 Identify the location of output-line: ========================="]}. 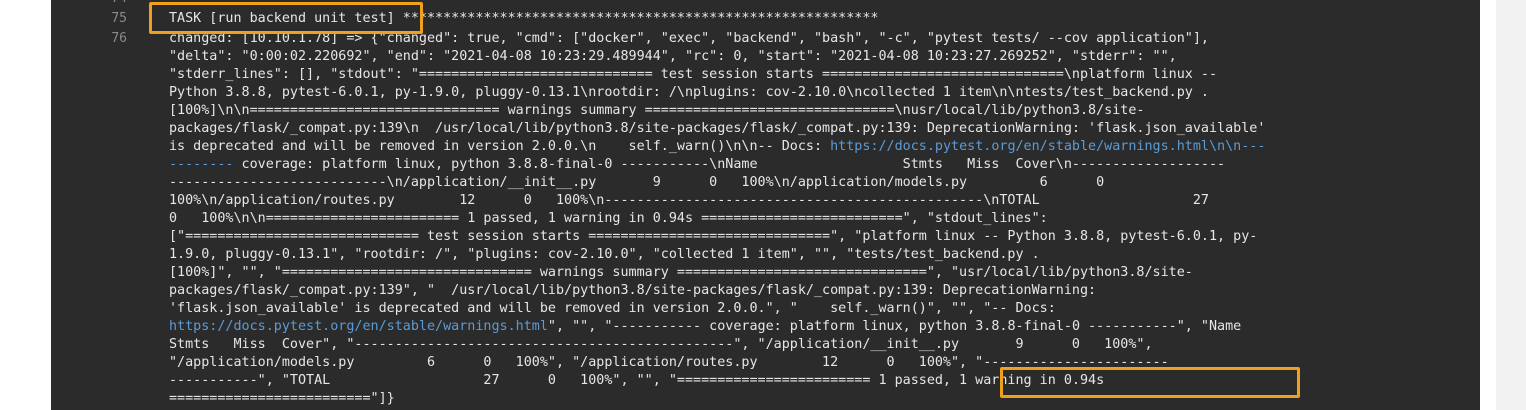
(282, 398).